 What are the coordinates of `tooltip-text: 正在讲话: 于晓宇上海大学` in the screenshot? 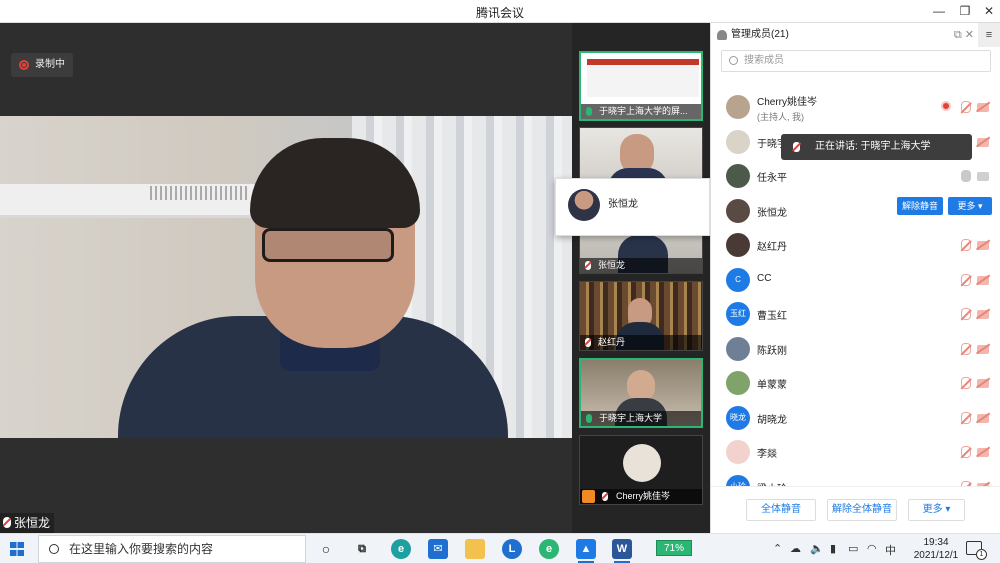 It's located at (873, 146).